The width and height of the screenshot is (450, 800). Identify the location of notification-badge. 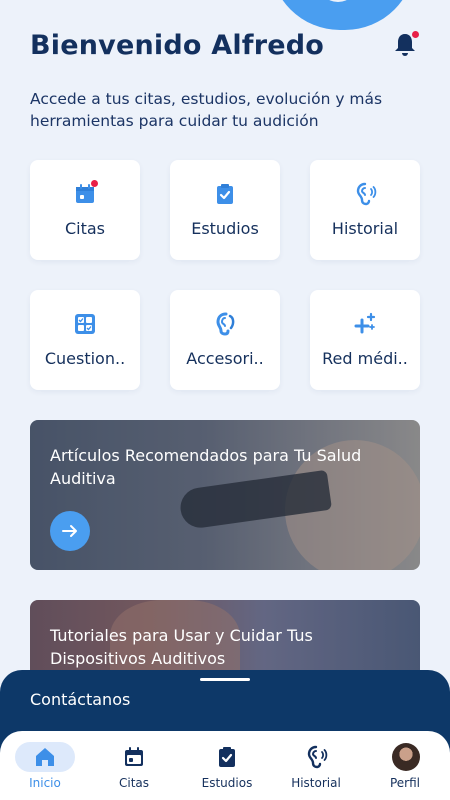
(415, 34).